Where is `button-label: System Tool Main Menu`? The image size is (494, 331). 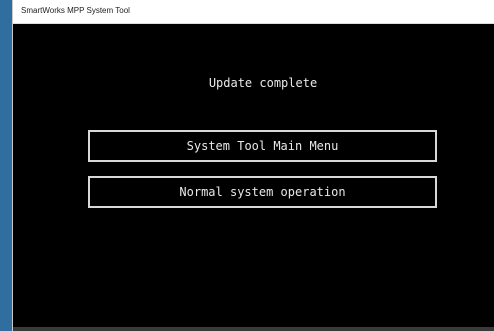
button-label: System Tool Main Menu is located at coordinates (262, 146).